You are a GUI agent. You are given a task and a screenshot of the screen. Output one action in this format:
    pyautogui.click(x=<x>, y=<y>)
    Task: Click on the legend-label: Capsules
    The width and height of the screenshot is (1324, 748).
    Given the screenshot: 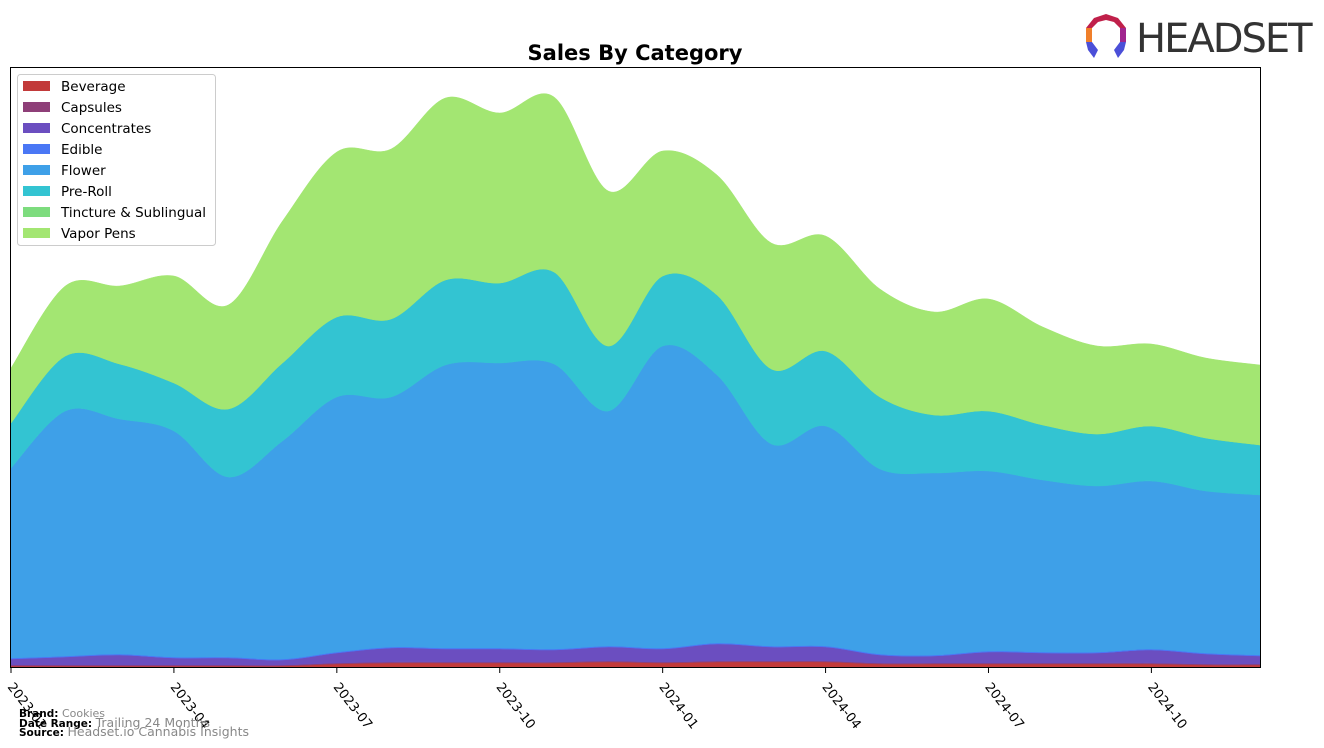 What is the action you would take?
    pyautogui.click(x=91, y=108)
    